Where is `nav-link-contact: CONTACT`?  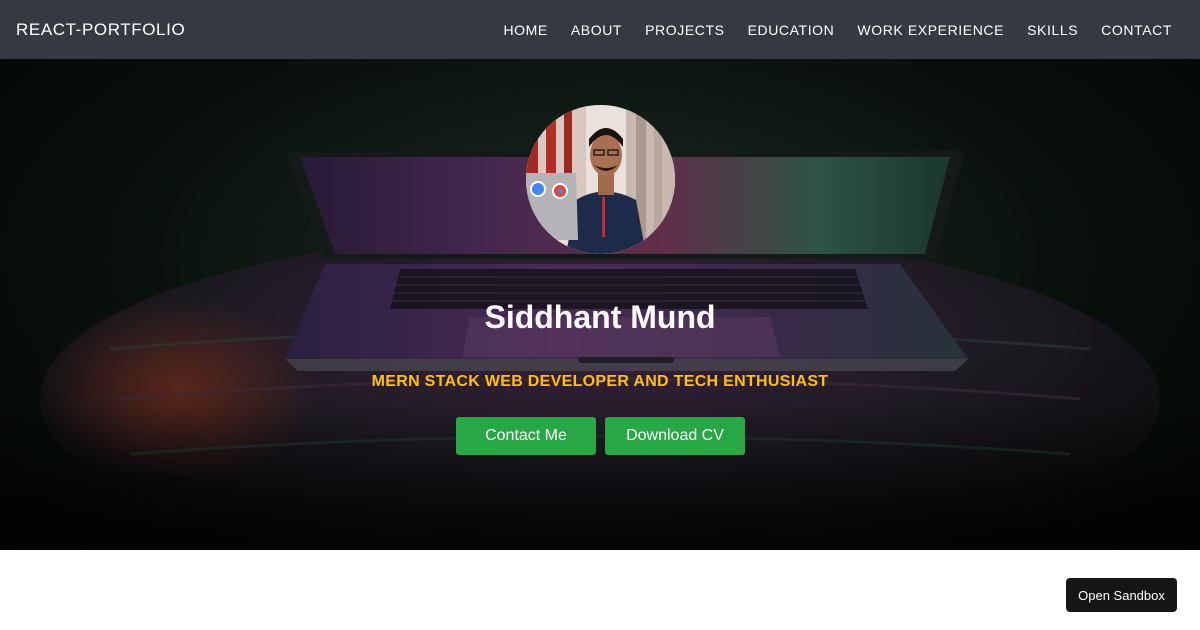
nav-link-contact: CONTACT is located at coordinates (1136, 30).